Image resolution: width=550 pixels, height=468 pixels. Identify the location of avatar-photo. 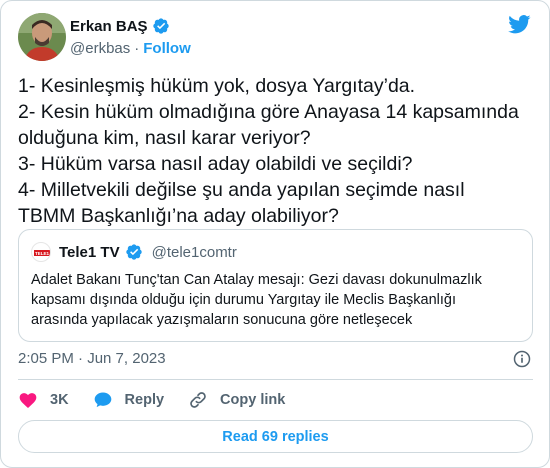
(42, 37).